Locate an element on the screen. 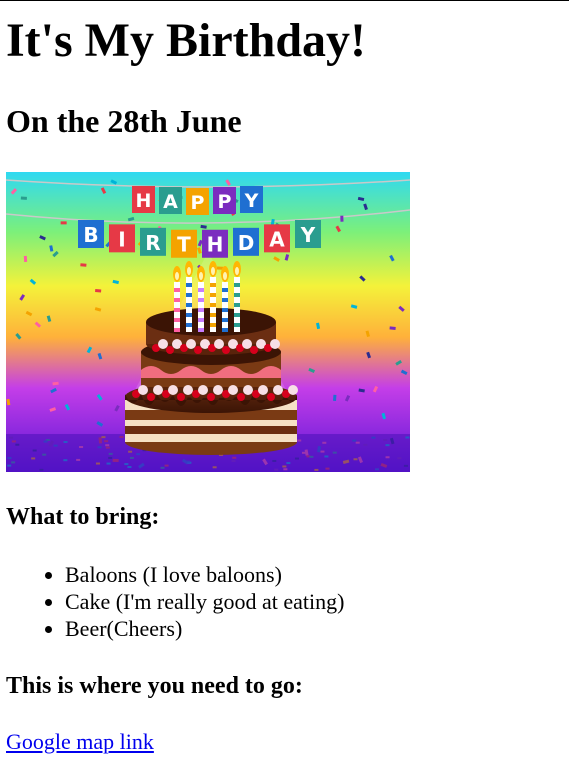 This screenshot has width=569, height=763. svg-text: I is located at coordinates (121, 239).